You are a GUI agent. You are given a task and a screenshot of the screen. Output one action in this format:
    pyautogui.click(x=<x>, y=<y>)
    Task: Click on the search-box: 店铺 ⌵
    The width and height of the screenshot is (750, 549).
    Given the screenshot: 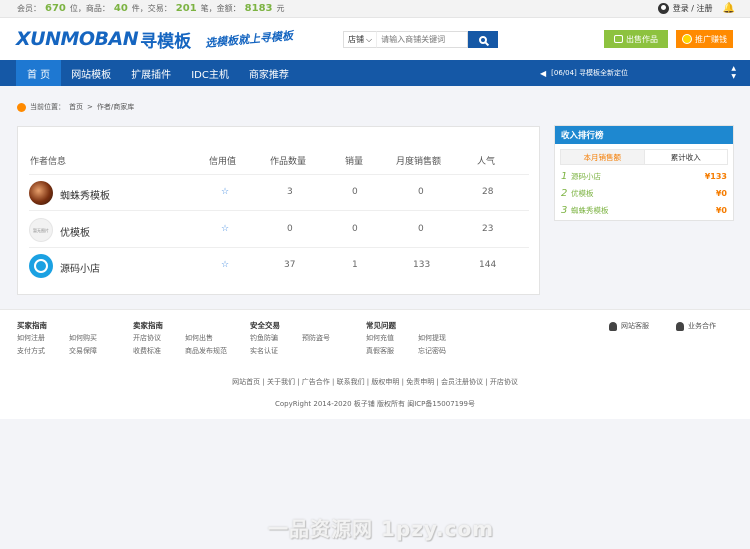 What is the action you would take?
    pyautogui.click(x=421, y=39)
    